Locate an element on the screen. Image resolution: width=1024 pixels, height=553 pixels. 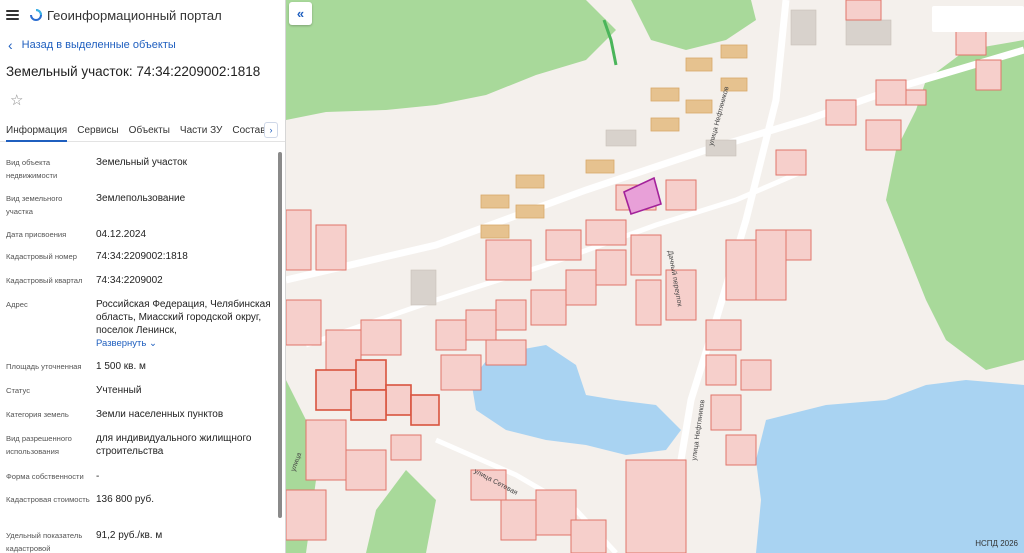
attribute-value: 74:34:2209002 is located at coordinates (129, 280).